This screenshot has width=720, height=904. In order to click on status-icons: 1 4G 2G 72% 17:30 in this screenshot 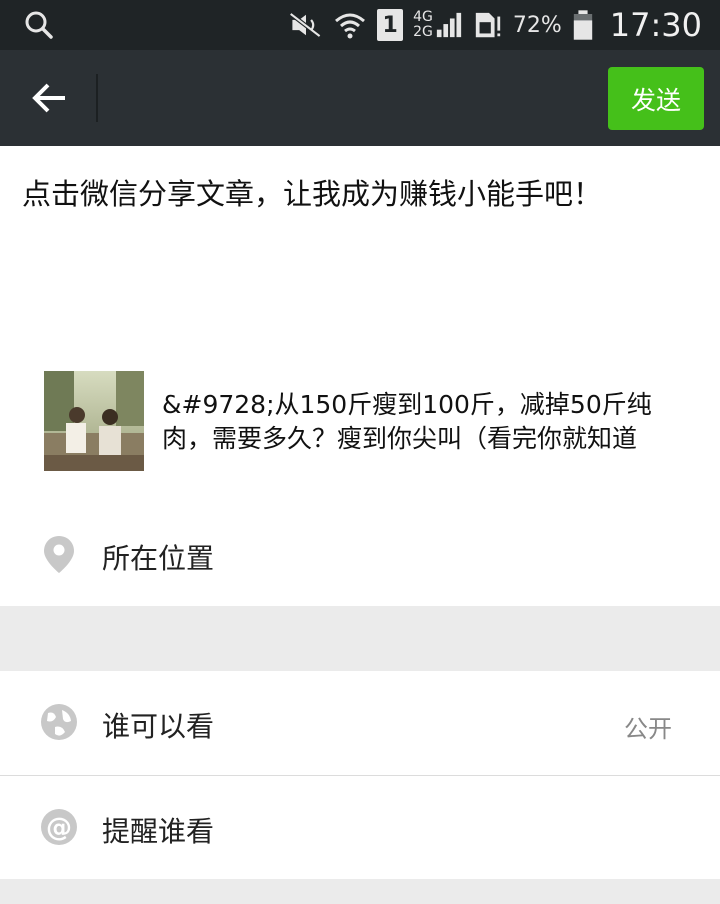, I will do `click(495, 25)`.